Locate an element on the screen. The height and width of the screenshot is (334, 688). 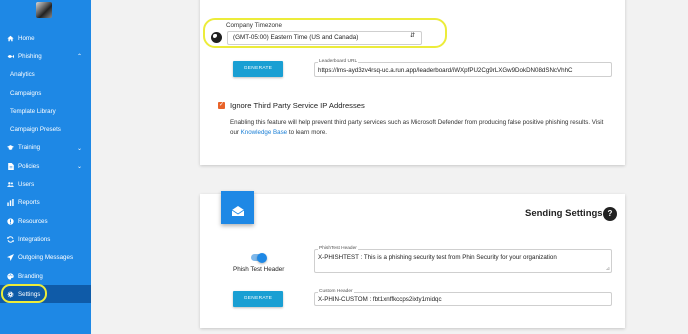
toggle-knob is located at coordinates (262, 257).